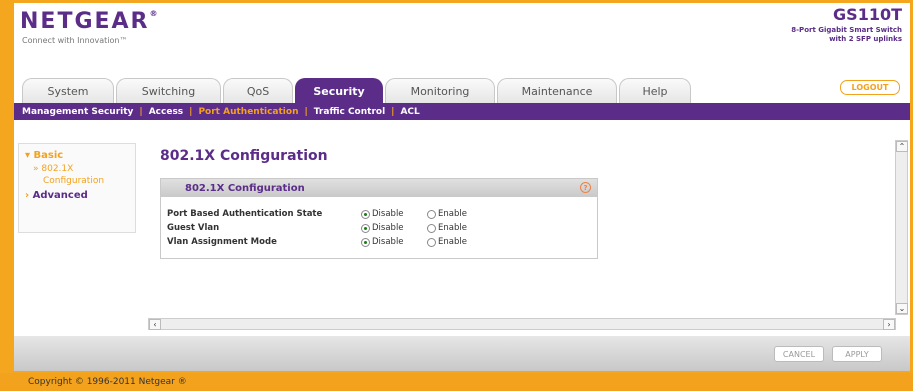 The width and height of the screenshot is (913, 391). I want to click on button-bar: CANCEL APPLY, so click(462, 353).